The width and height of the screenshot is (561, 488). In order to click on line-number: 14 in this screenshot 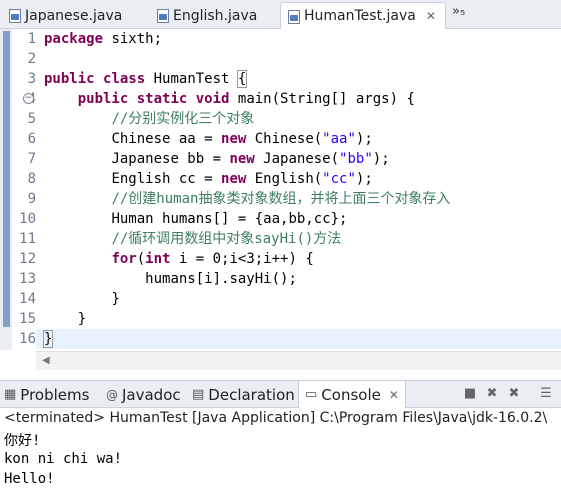, I will do `click(27, 299)`.